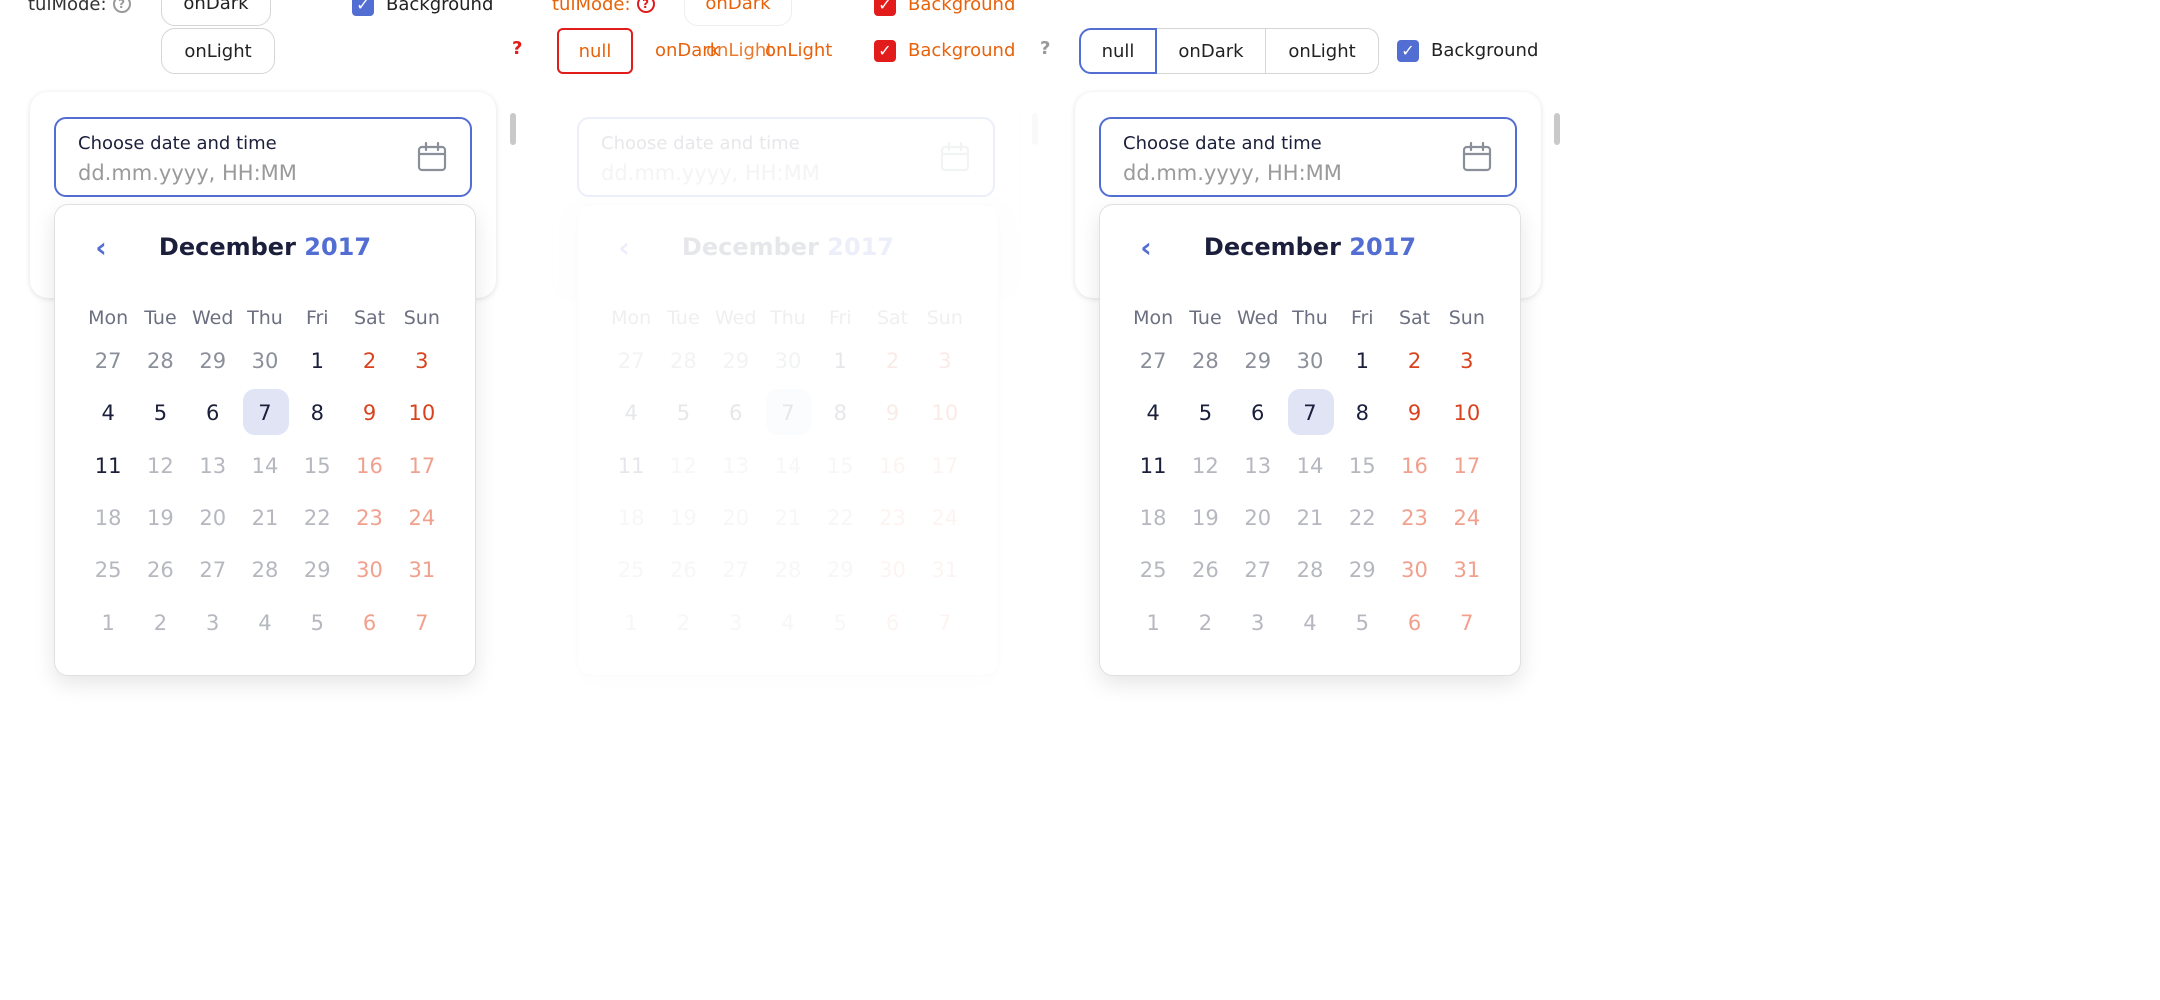 The image size is (2160, 1000). I want to click on day-cell: 19, so click(1205, 518).